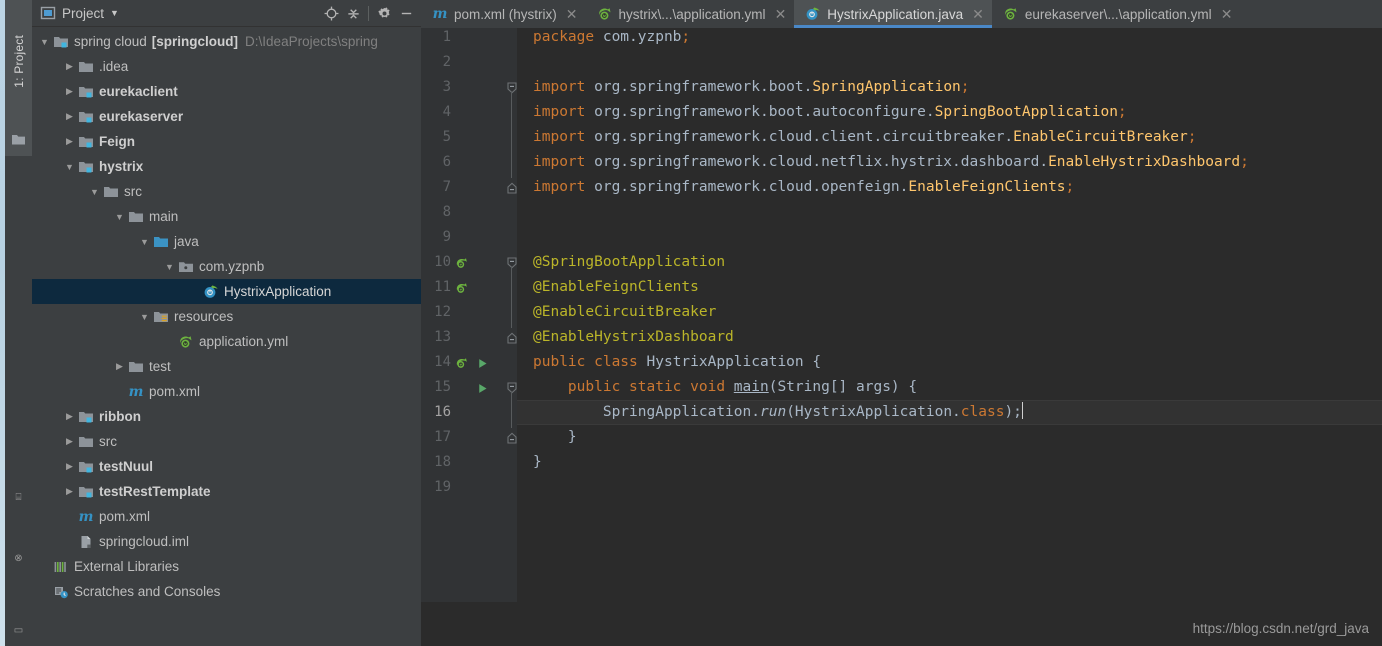 The height and width of the screenshot is (646, 1382). I want to click on editor-tab-hystrixapplication-java: HystrixApplication.java ✕, so click(893, 14).